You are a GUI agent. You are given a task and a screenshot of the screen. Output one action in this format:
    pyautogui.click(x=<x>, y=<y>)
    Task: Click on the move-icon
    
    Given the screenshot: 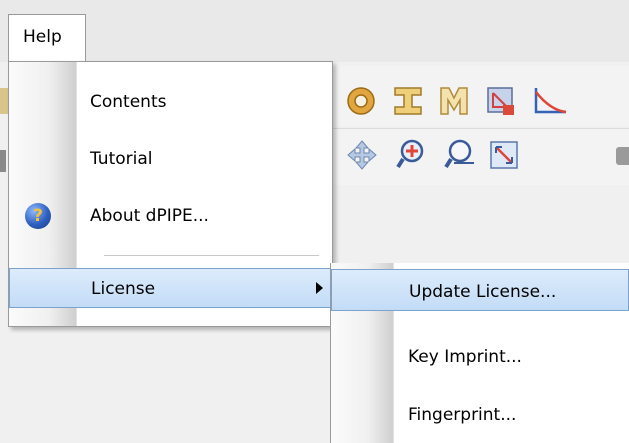 What is the action you would take?
    pyautogui.click(x=362, y=155)
    